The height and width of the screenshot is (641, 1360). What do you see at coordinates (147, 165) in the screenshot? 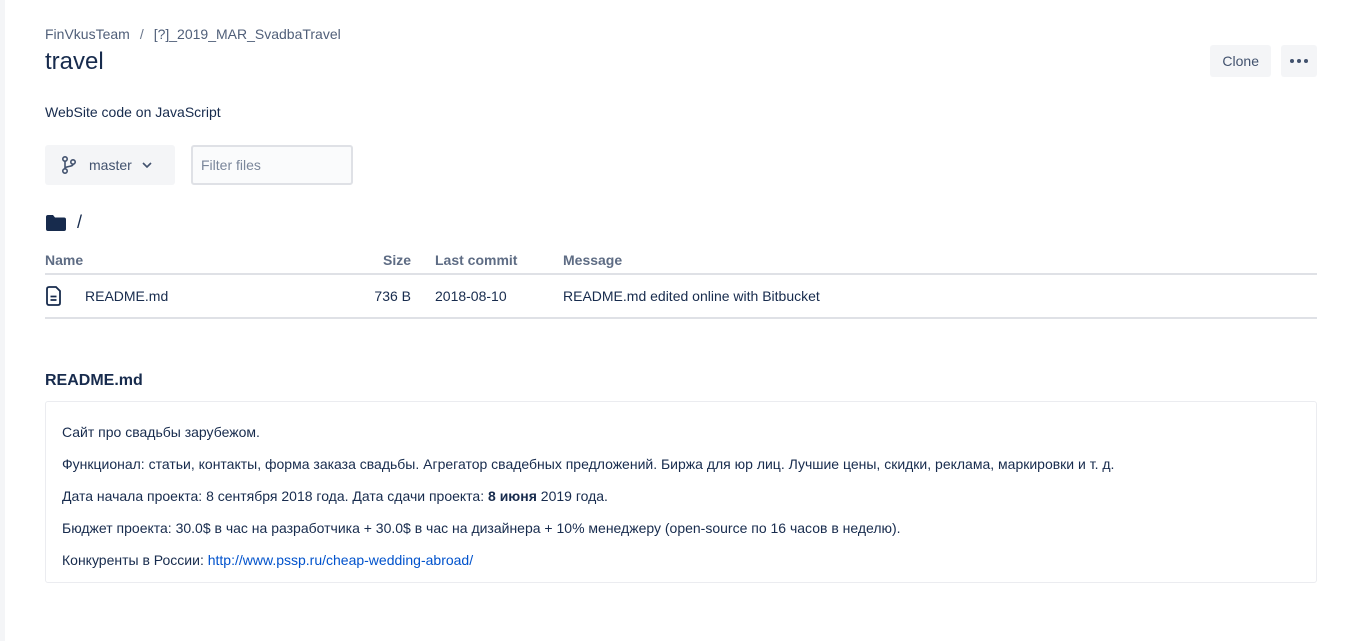
I see `chevron-down-icon` at bounding box center [147, 165].